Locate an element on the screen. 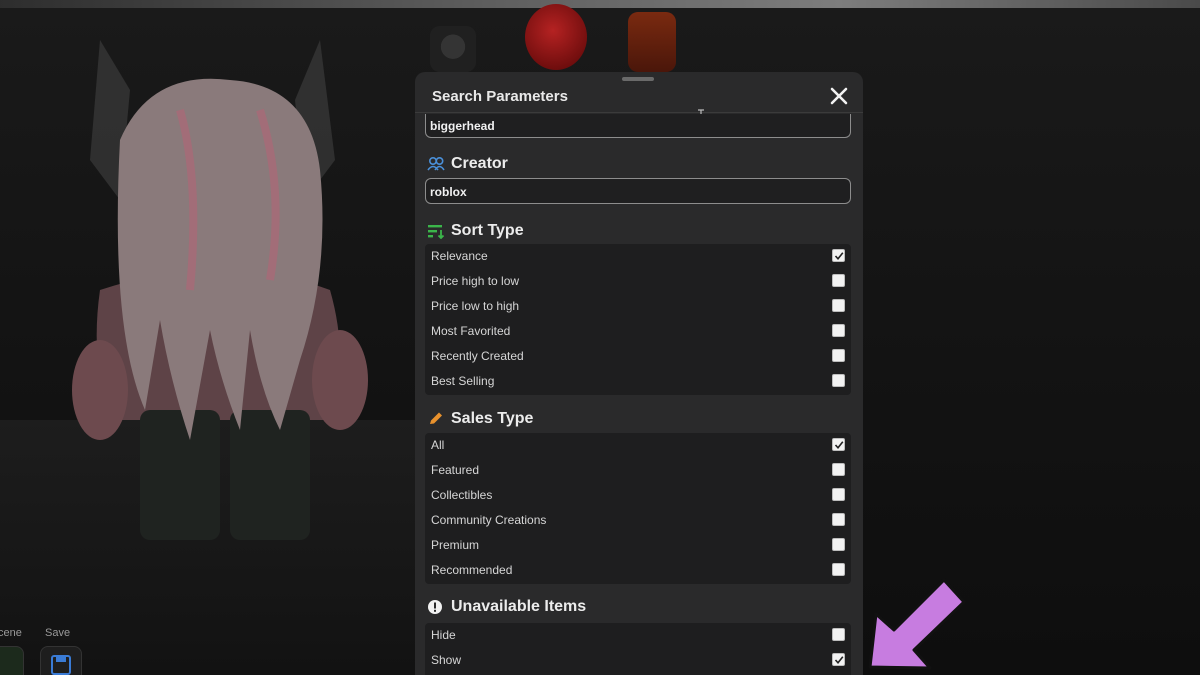  unavailable-items-option-label: Hide is located at coordinates (443, 635).